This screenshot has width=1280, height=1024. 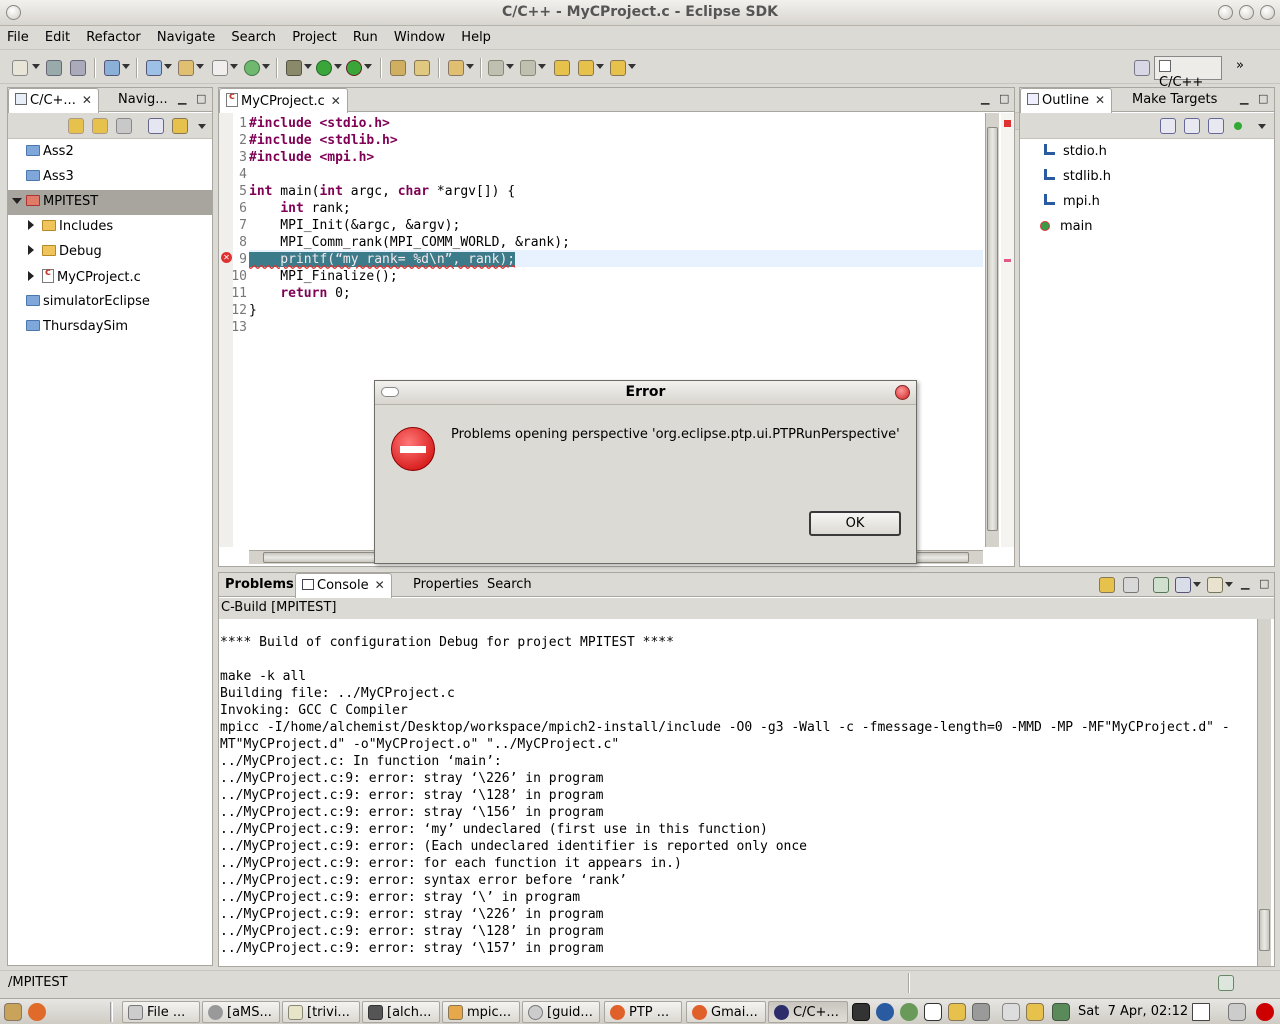 What do you see at coordinates (390, 392) in the screenshot?
I see `dialog-menu-icon` at bounding box center [390, 392].